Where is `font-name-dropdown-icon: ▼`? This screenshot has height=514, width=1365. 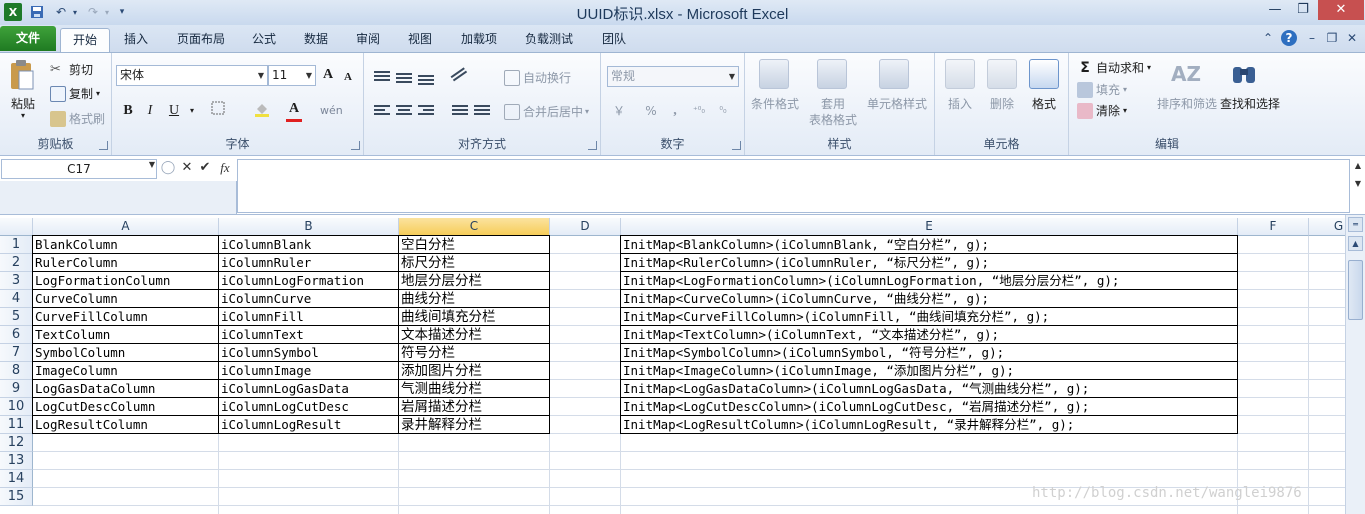 font-name-dropdown-icon: ▼ is located at coordinates (261, 75).